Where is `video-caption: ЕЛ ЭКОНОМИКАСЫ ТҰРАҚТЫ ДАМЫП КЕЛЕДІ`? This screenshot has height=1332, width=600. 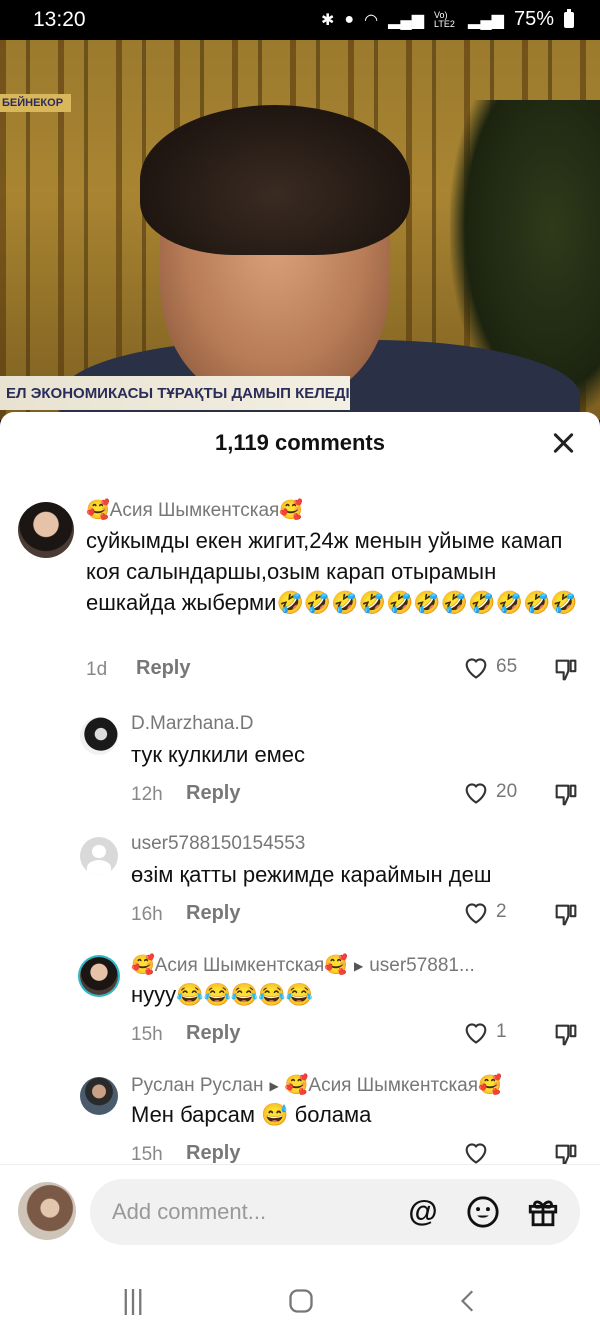
video-caption: ЕЛ ЭКОНОМИКАСЫ ТҰРАҚТЫ ДАМЫП КЕЛЕДІ is located at coordinates (175, 393).